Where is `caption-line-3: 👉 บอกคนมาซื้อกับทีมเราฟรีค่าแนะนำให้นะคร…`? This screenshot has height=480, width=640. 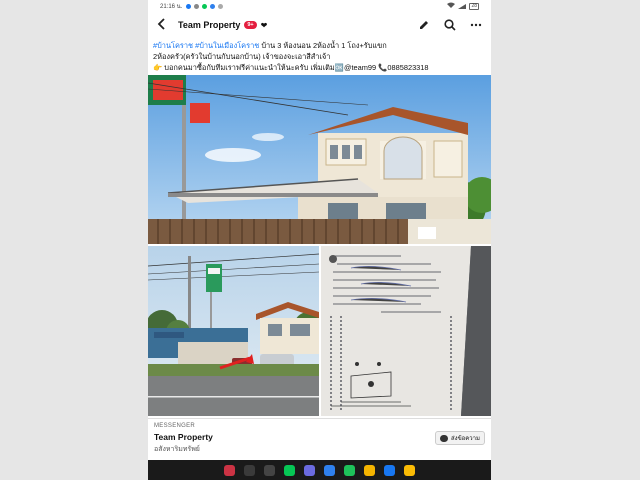 caption-line-3: 👉 บอกคนมาซื้อกับทีมเราฟรีค่าแนะนำให้นะคร… is located at coordinates (291, 67).